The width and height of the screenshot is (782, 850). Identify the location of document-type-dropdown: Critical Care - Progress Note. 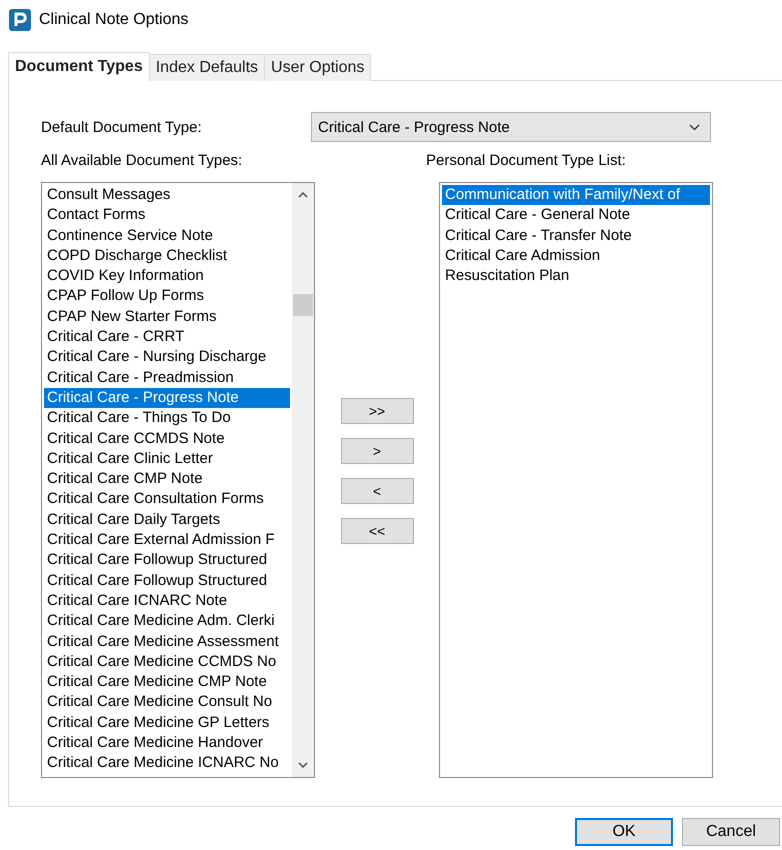
(511, 127).